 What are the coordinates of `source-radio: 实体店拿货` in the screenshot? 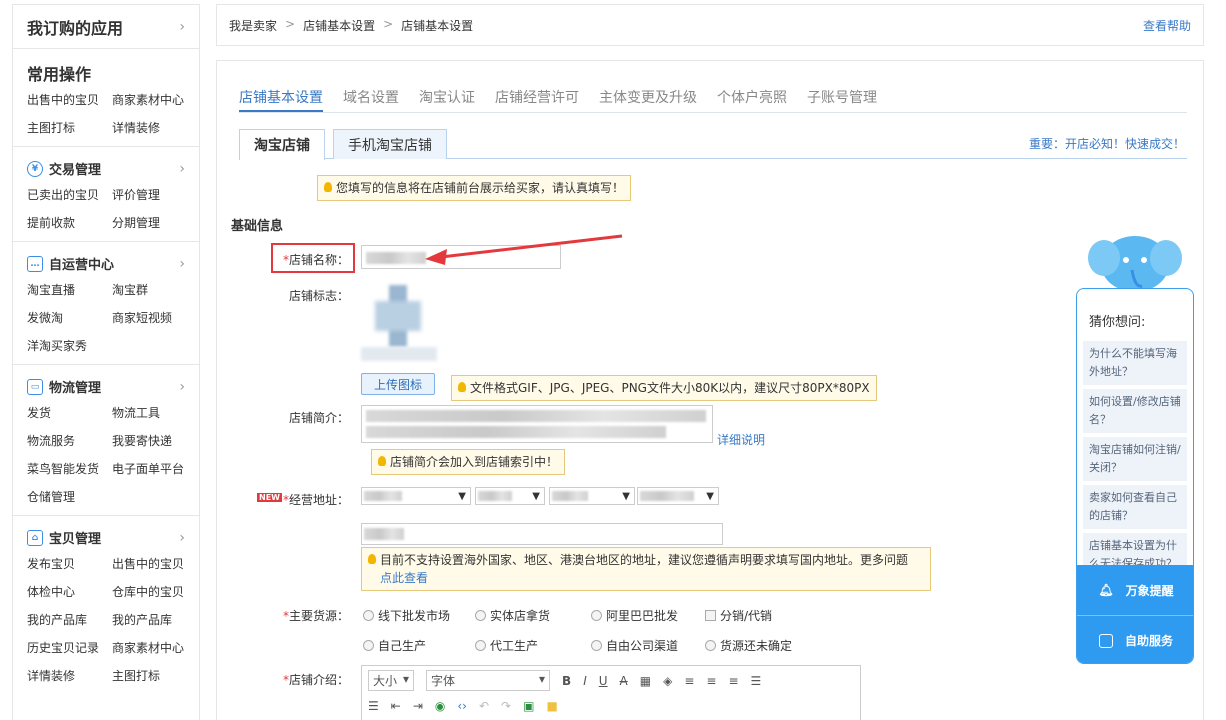 It's located at (512, 615).